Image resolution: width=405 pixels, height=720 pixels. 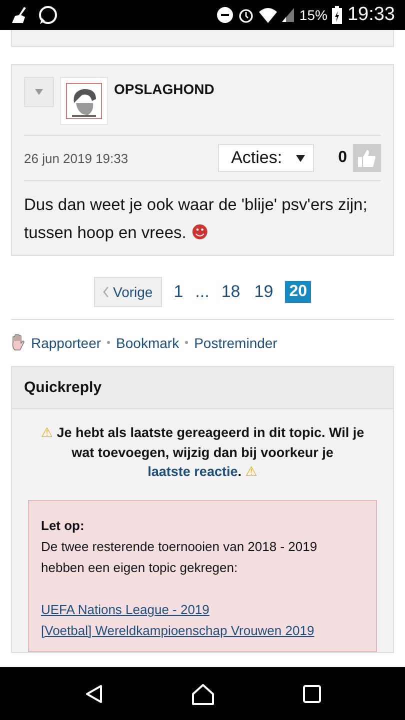 What do you see at coordinates (313, 15) in the screenshot?
I see `battery-percentage: 15%` at bounding box center [313, 15].